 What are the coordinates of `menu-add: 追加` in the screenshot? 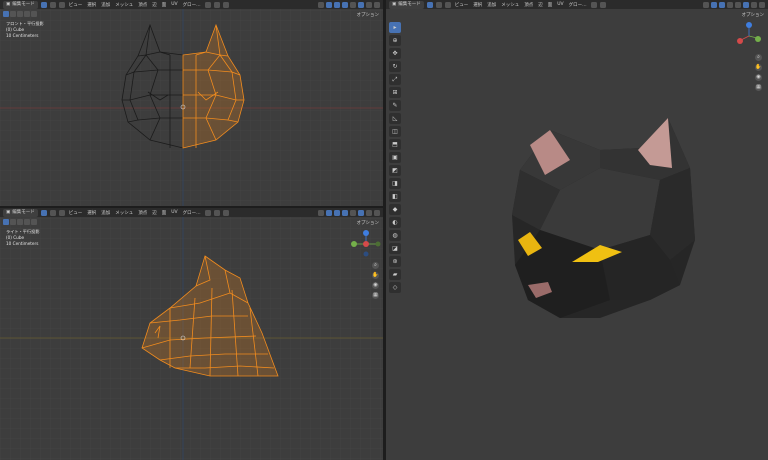 It's located at (491, 5).